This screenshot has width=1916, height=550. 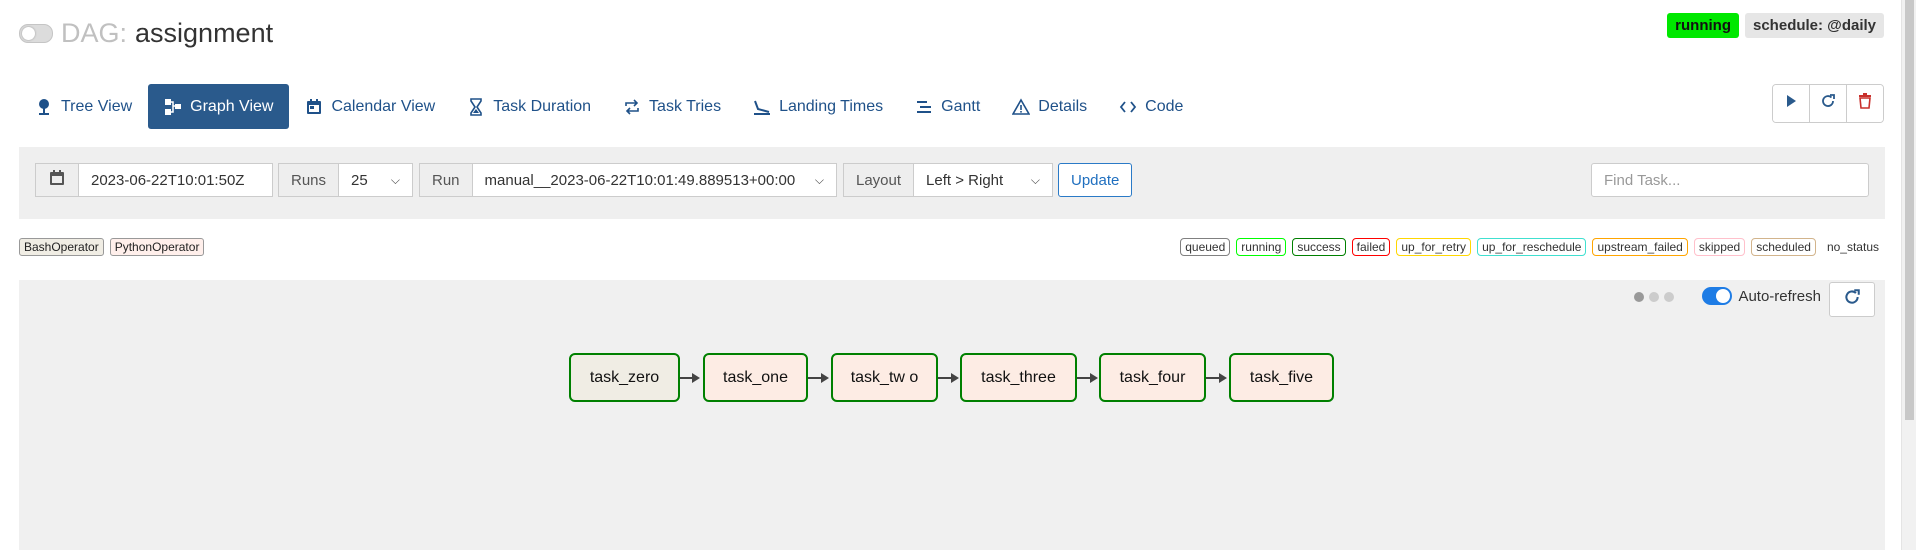 I want to click on tab-label: Calendar View, so click(x=383, y=106).